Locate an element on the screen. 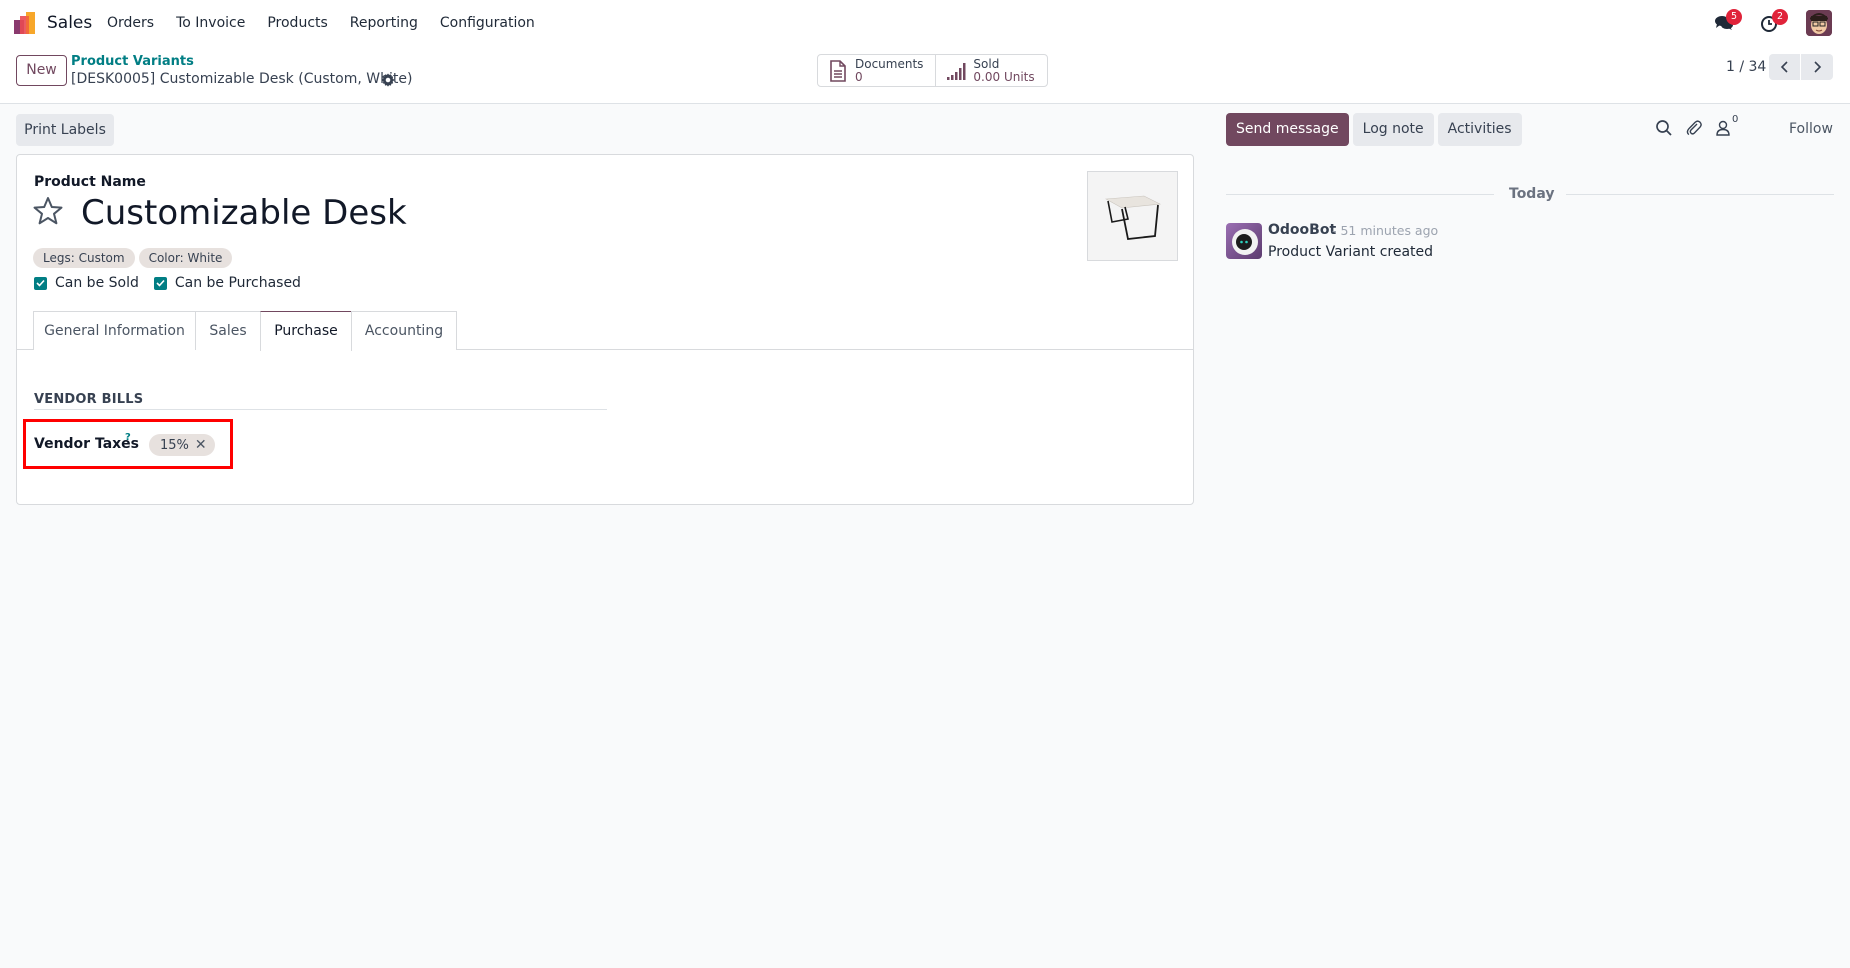 This screenshot has width=1850, height=968. chevron-right-icon is located at coordinates (1818, 67).